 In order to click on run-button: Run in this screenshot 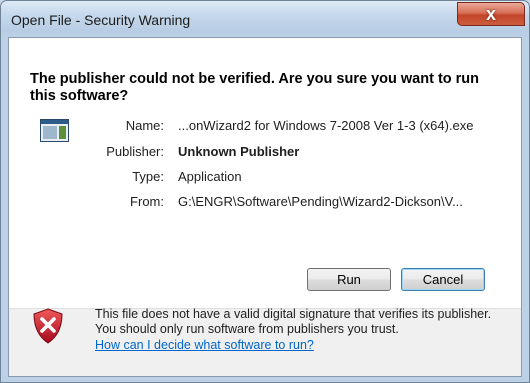, I will do `click(349, 279)`.